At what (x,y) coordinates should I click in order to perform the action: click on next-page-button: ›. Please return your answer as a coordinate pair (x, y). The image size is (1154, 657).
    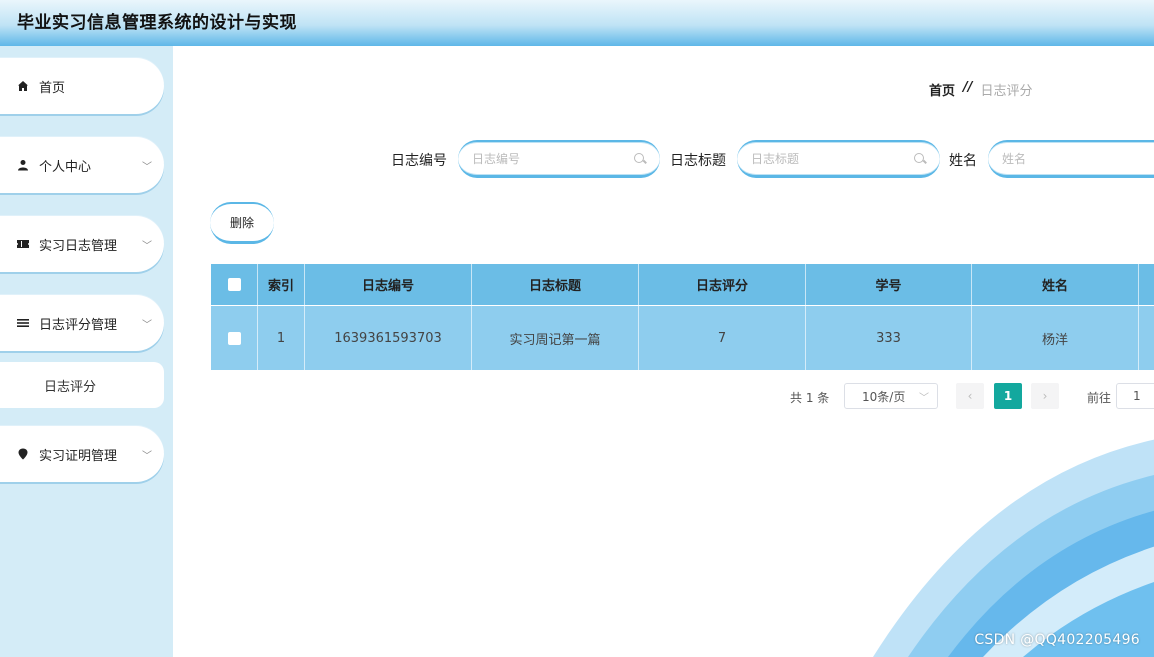
    Looking at the image, I should click on (1045, 396).